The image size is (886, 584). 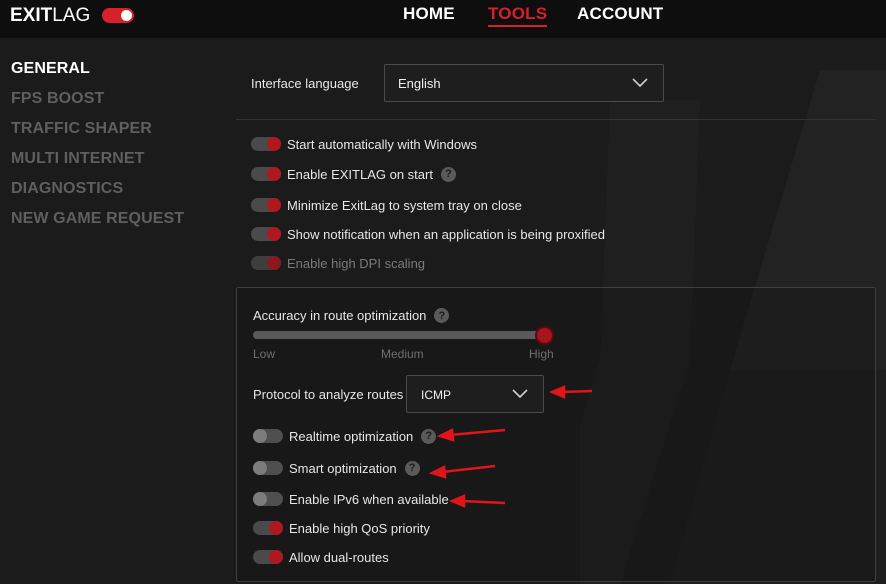 What do you see at coordinates (369, 499) in the screenshot?
I see `option-label: Enable IPv6 when available` at bounding box center [369, 499].